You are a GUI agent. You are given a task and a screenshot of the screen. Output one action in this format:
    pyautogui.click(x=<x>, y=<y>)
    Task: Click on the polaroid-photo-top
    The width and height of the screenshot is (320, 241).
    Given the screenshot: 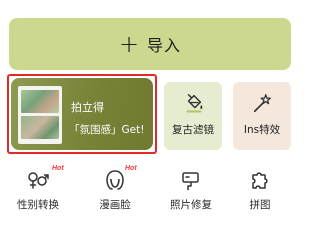 What is the action you would take?
    pyautogui.click(x=40, y=101)
    